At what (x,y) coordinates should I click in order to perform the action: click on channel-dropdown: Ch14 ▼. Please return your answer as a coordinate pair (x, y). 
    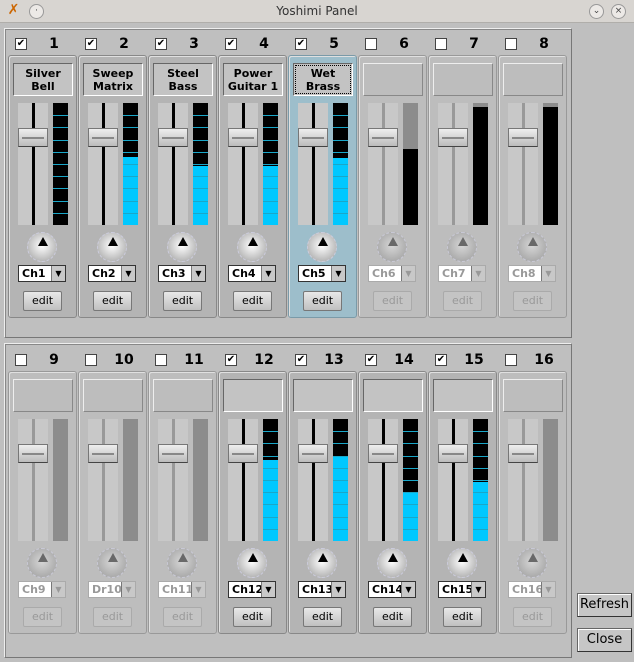
    Looking at the image, I should click on (392, 589).